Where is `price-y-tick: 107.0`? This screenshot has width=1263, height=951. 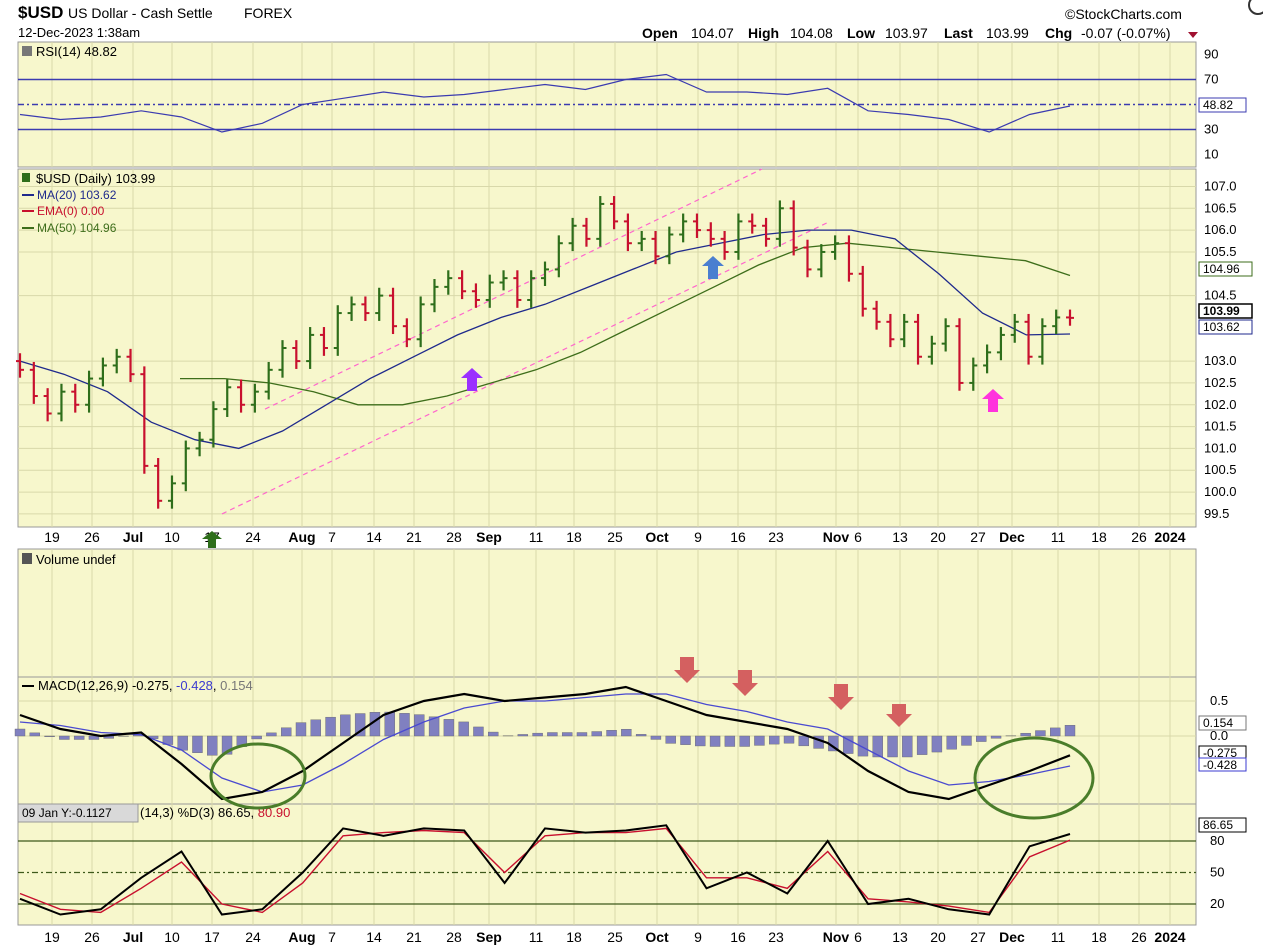 price-y-tick: 107.0 is located at coordinates (1220, 185).